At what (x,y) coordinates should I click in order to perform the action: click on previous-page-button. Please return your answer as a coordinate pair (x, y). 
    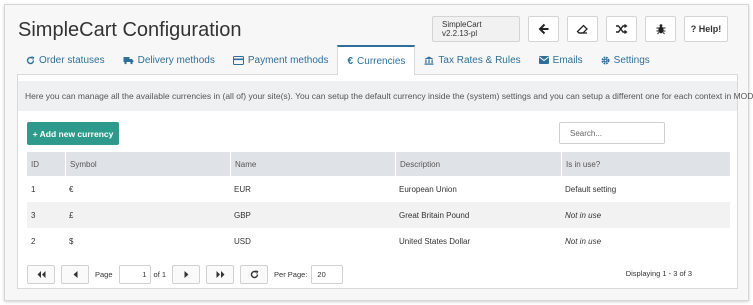
    Looking at the image, I should click on (75, 274).